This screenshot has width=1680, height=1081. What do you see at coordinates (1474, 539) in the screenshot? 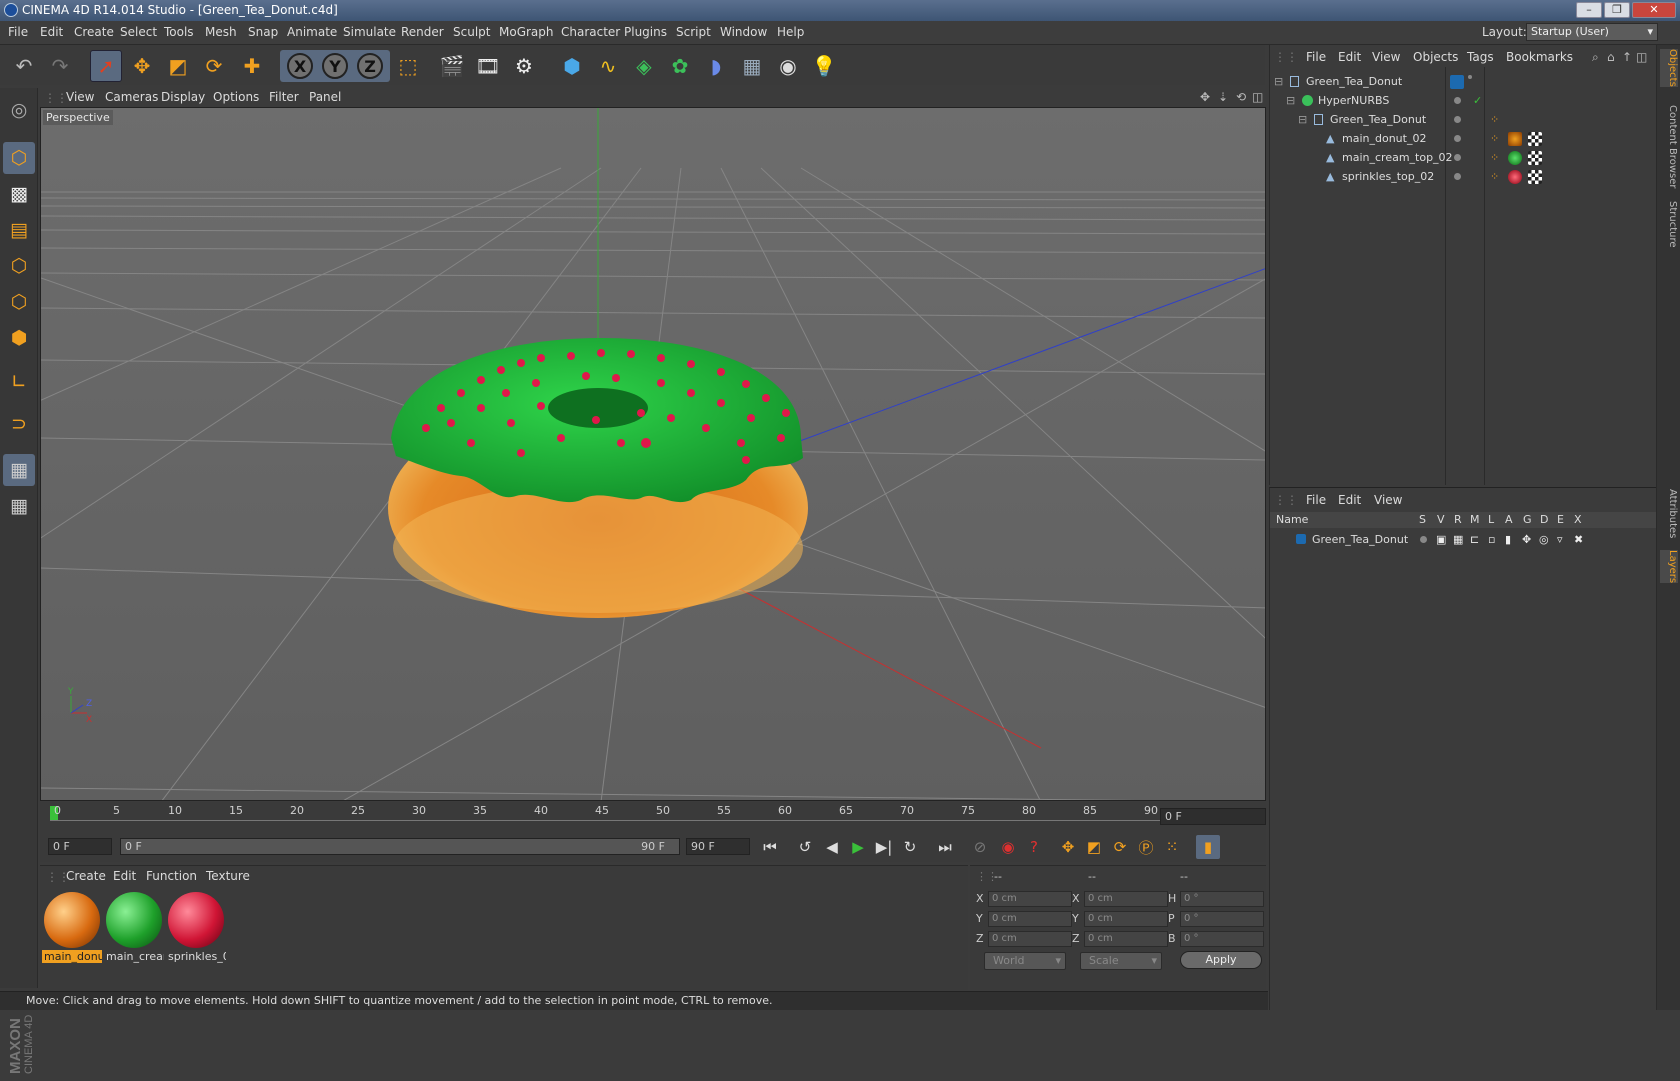
I see `manager-toggle-icon: ⊏` at bounding box center [1474, 539].